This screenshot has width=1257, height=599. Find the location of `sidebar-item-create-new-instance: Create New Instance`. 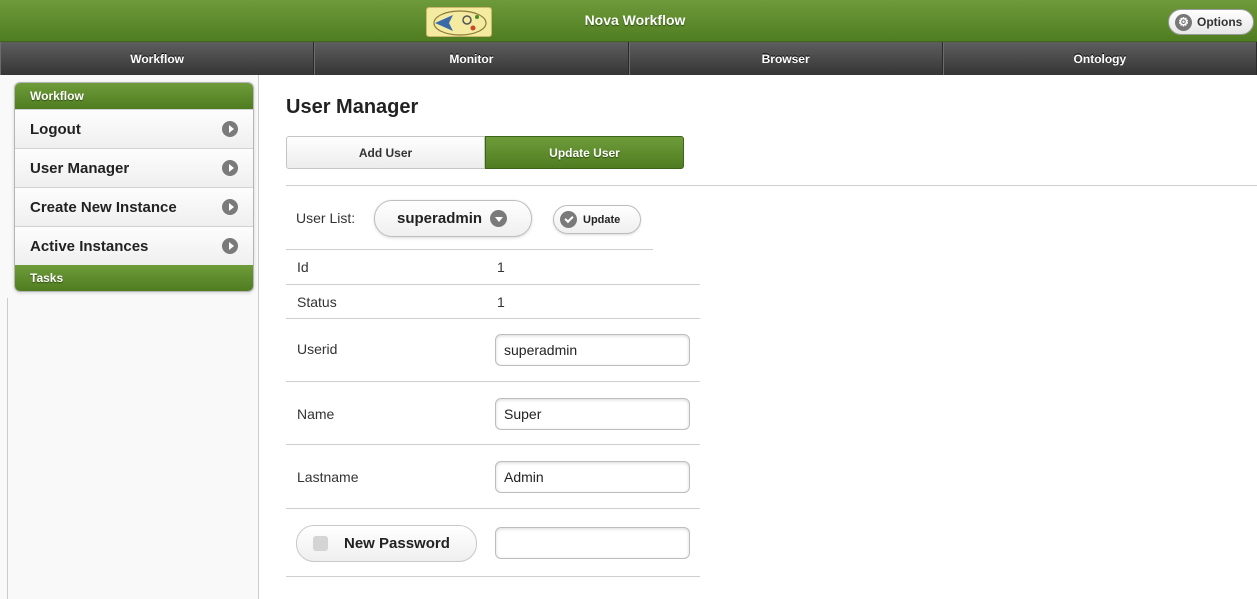

sidebar-item-create-new-instance: Create New Instance is located at coordinates (134, 206).